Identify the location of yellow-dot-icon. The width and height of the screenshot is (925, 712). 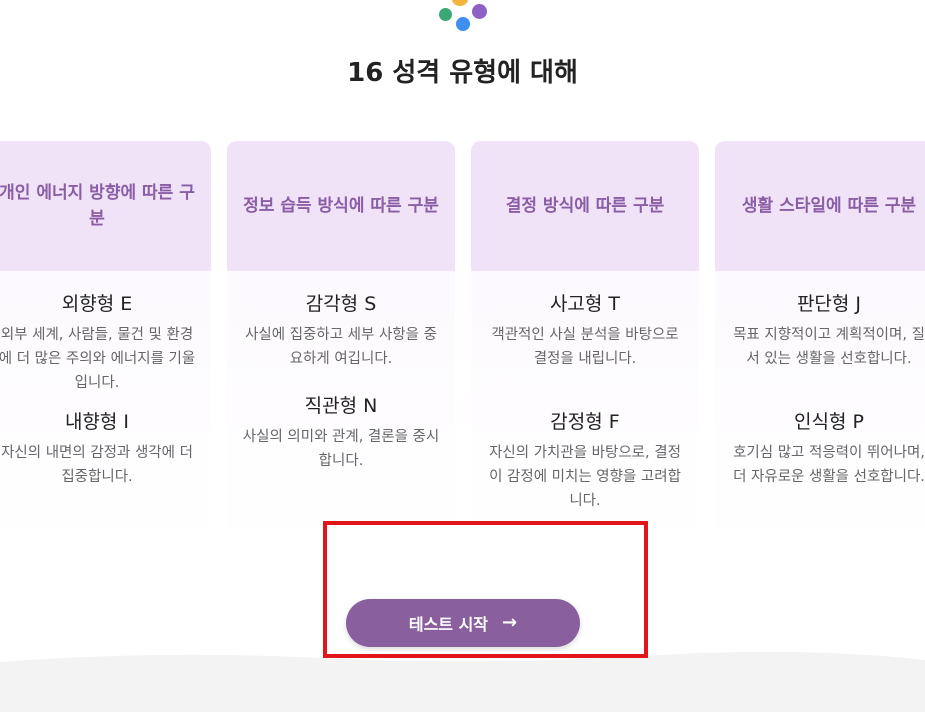
(460, 3).